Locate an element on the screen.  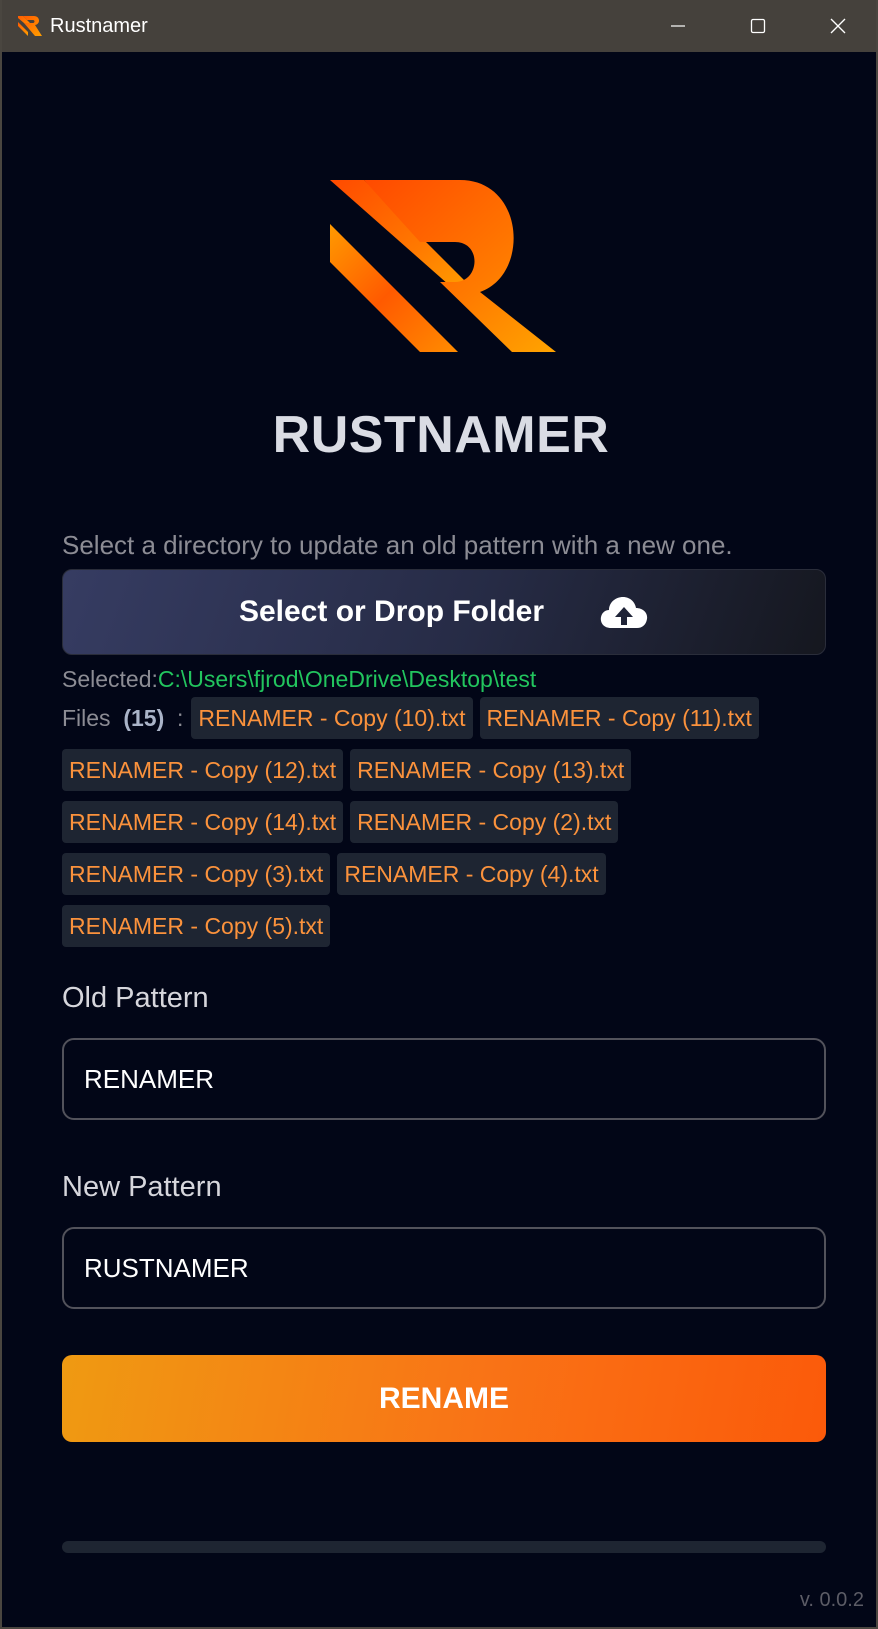
file-chip: RENAMER - Copy (3).txt is located at coordinates (196, 874).